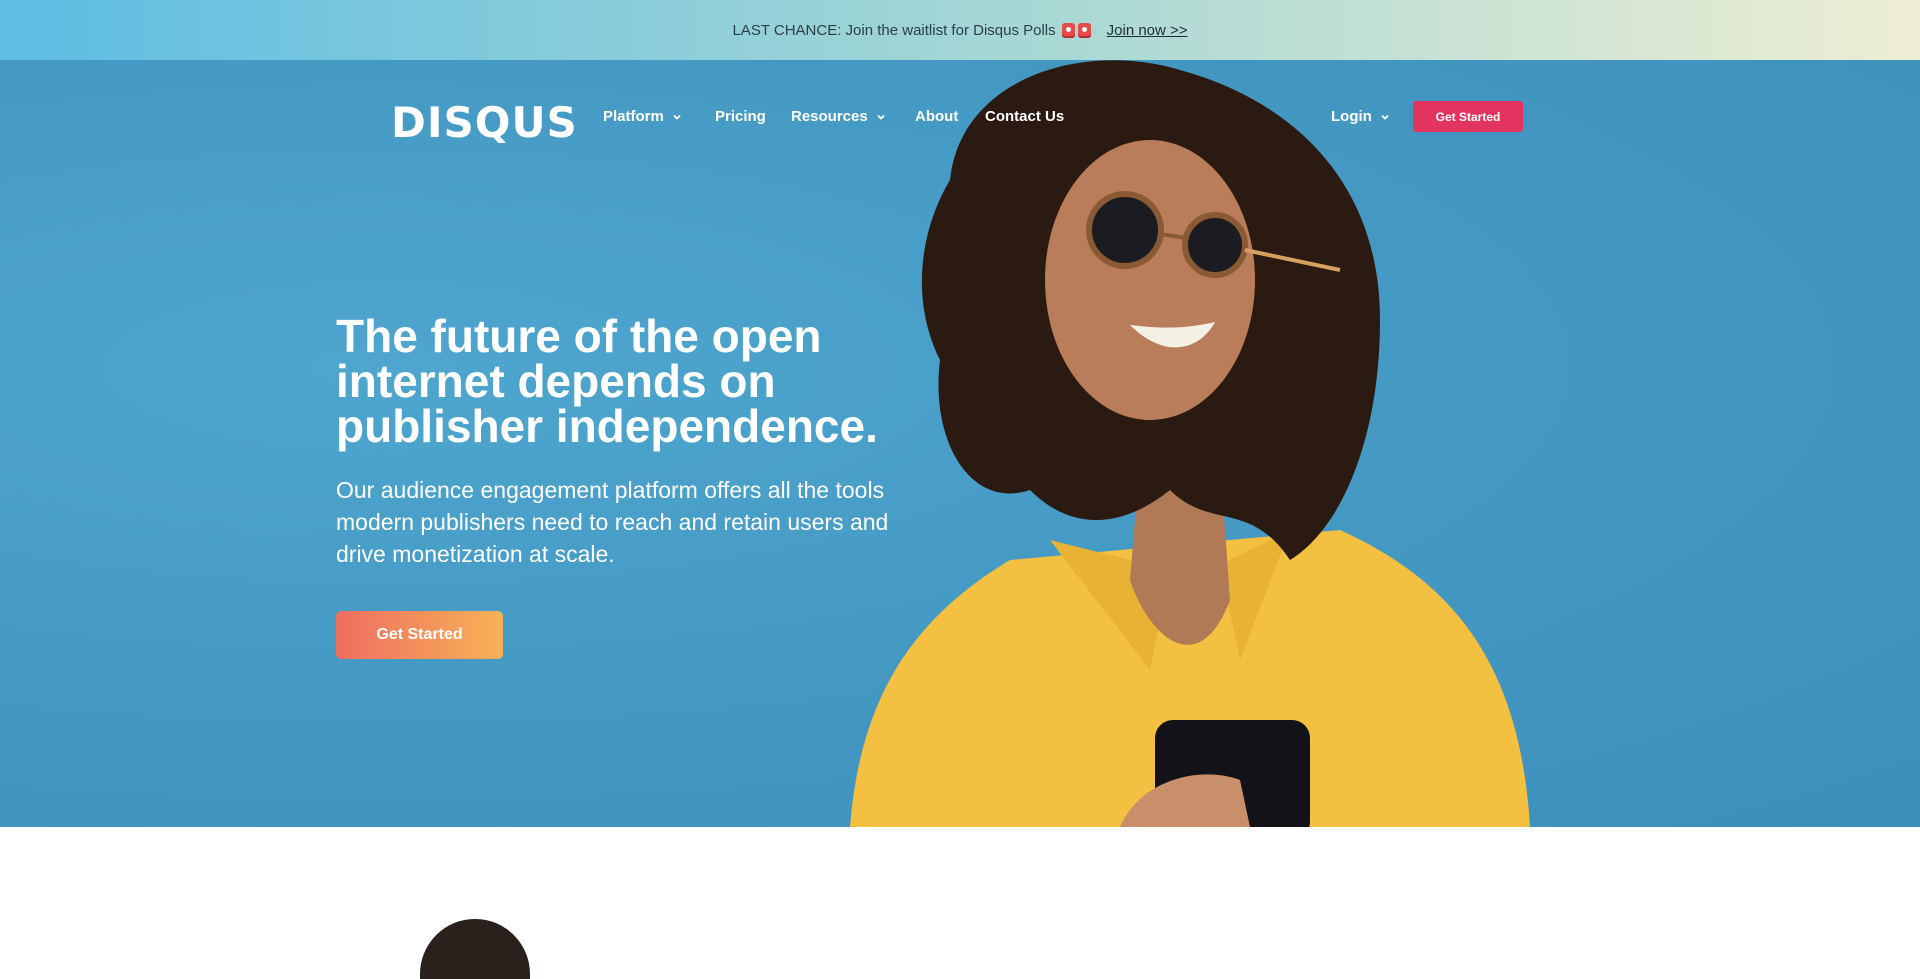  I want to click on nav-item-contact-us: Contact Us, so click(1024, 116).